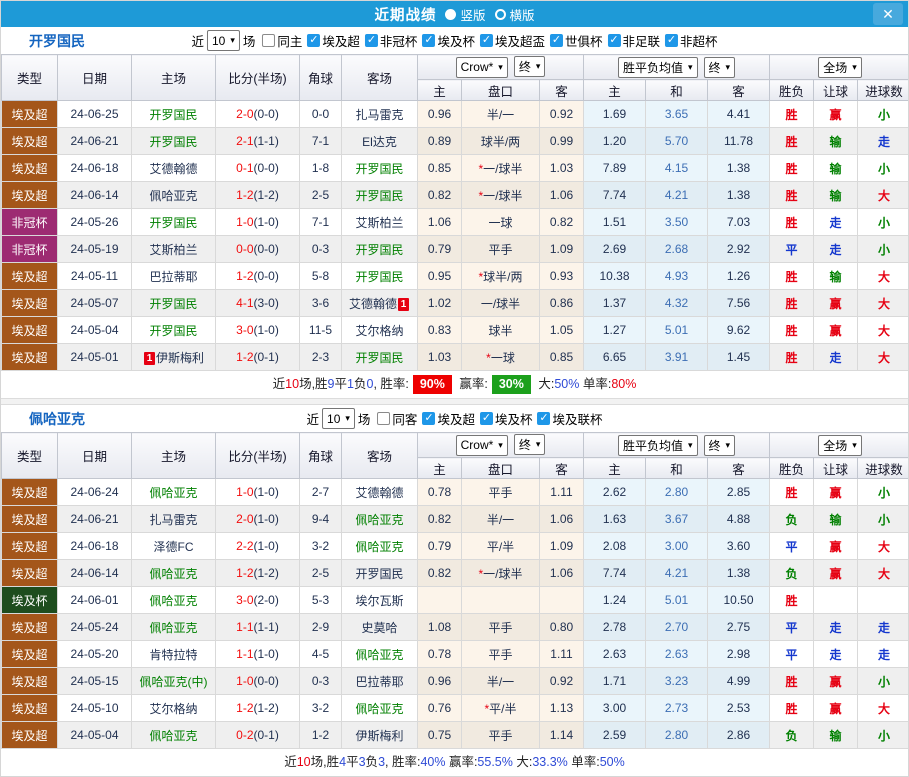  Describe the element at coordinates (677, 600) in the screenshot. I see `avg-draw-cell: 5.01` at that location.